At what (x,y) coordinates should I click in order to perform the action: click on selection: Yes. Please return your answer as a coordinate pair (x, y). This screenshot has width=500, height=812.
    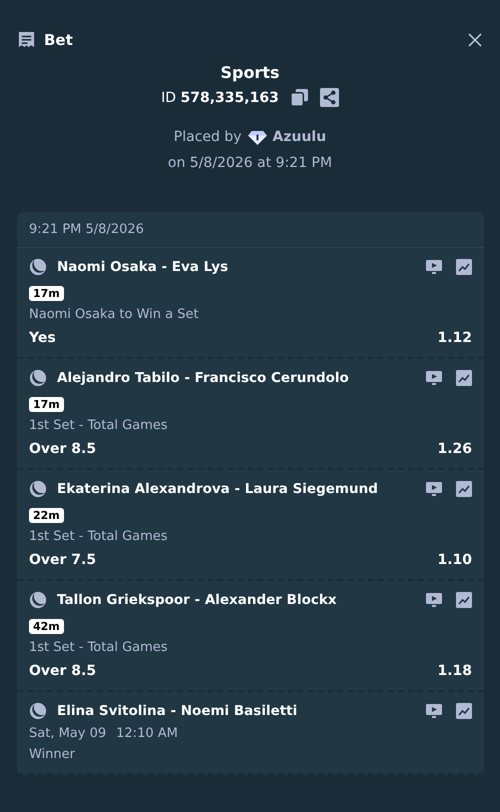
    Looking at the image, I should click on (42, 338).